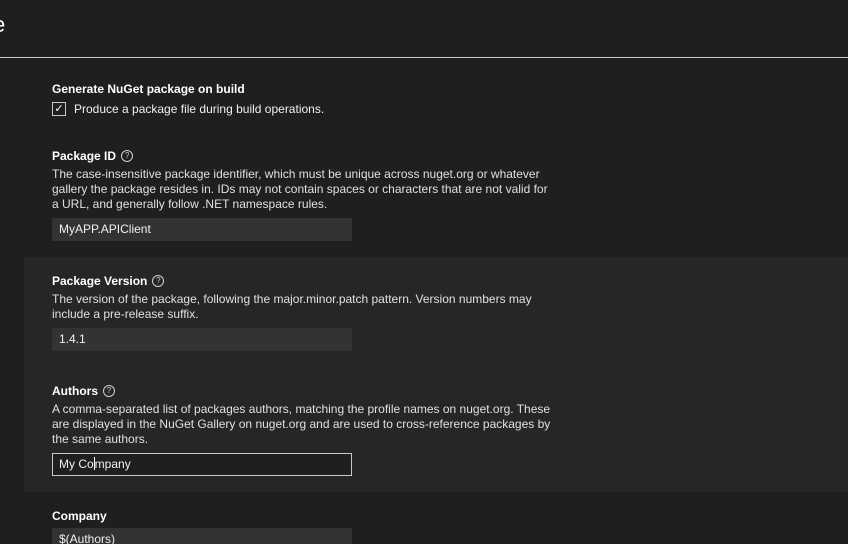 The image size is (848, 544). What do you see at coordinates (87, 538) in the screenshot?
I see `company-input-value: $(Authors)` at bounding box center [87, 538].